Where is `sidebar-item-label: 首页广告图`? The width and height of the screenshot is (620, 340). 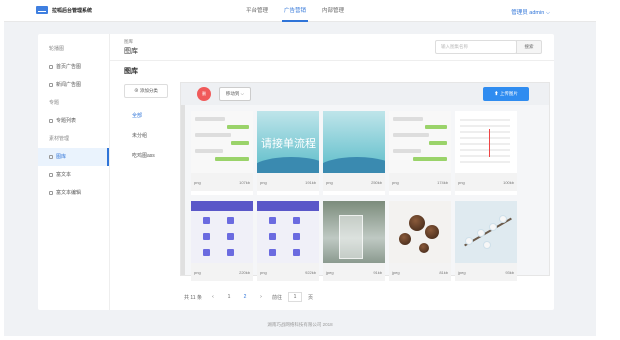 sidebar-item-label: 首页广告图 is located at coordinates (69, 67).